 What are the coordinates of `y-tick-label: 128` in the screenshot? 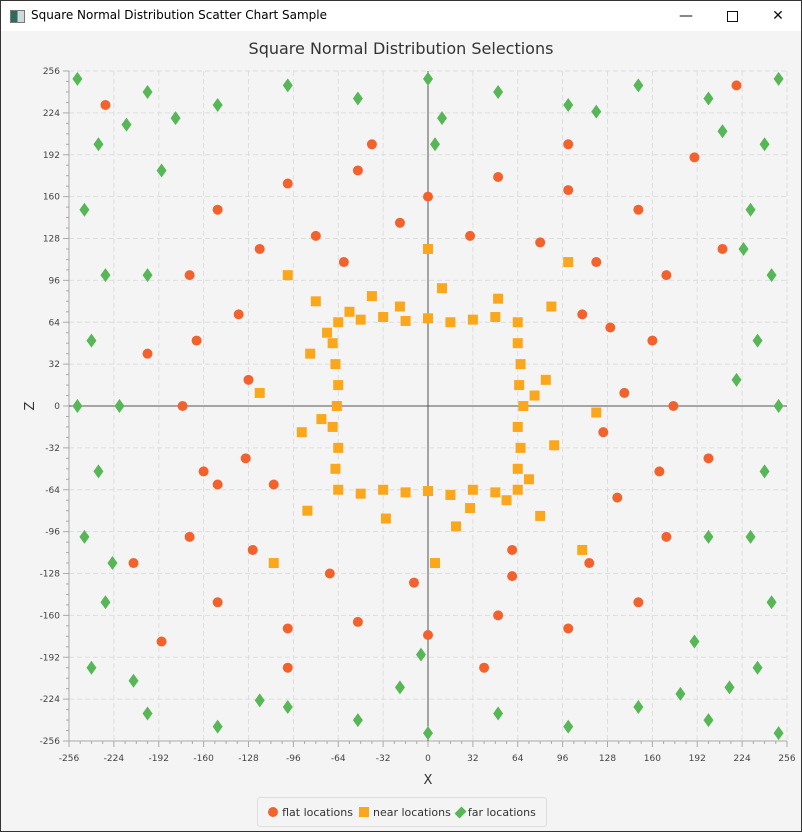 It's located at (51, 240).